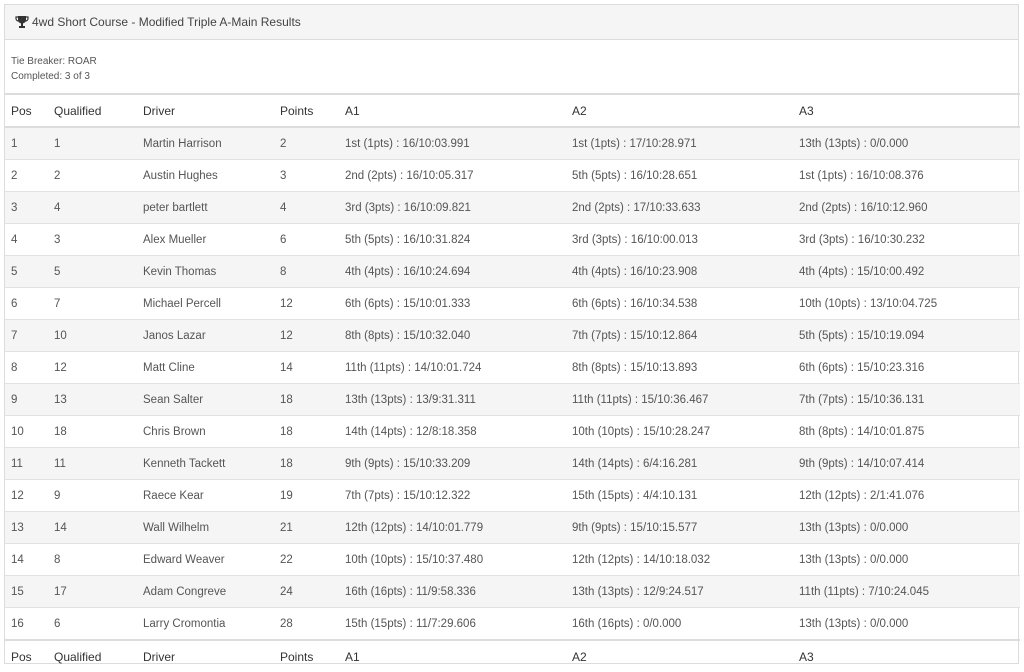  I want to click on a3-cell: 11th (11pts) : 7/10:24.045, so click(906, 591).